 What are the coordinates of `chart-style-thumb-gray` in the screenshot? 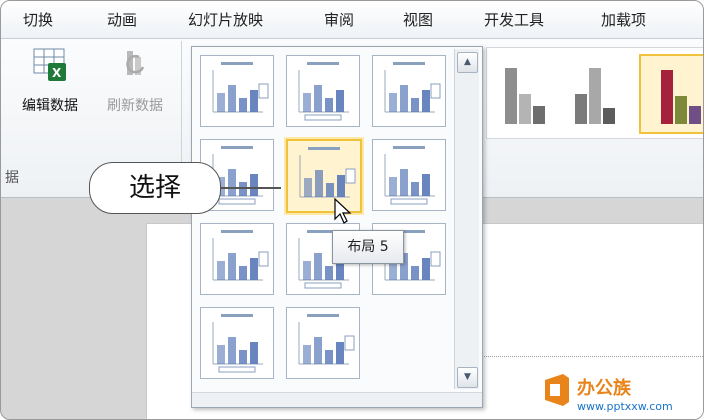 It's located at (529, 92).